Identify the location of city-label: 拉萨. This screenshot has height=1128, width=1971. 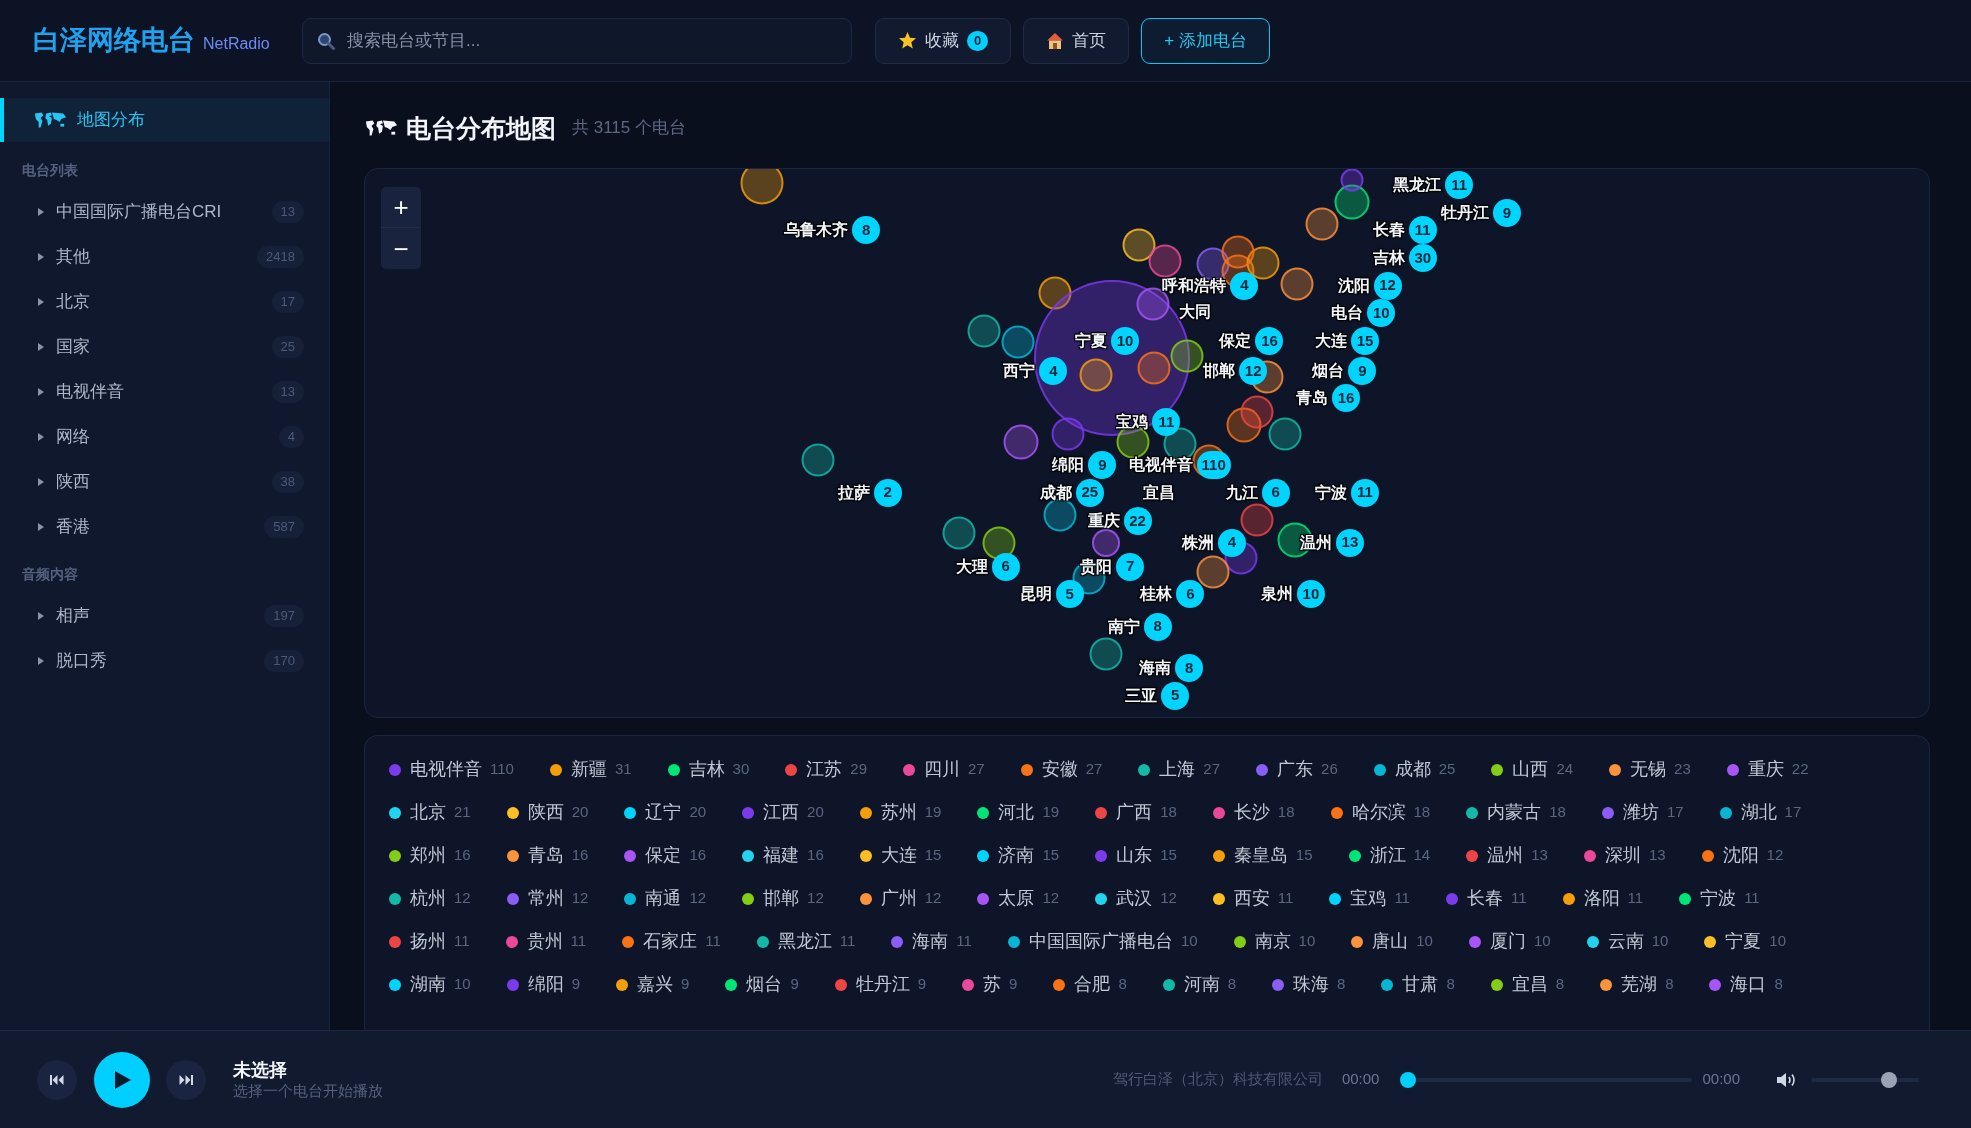
(853, 492).